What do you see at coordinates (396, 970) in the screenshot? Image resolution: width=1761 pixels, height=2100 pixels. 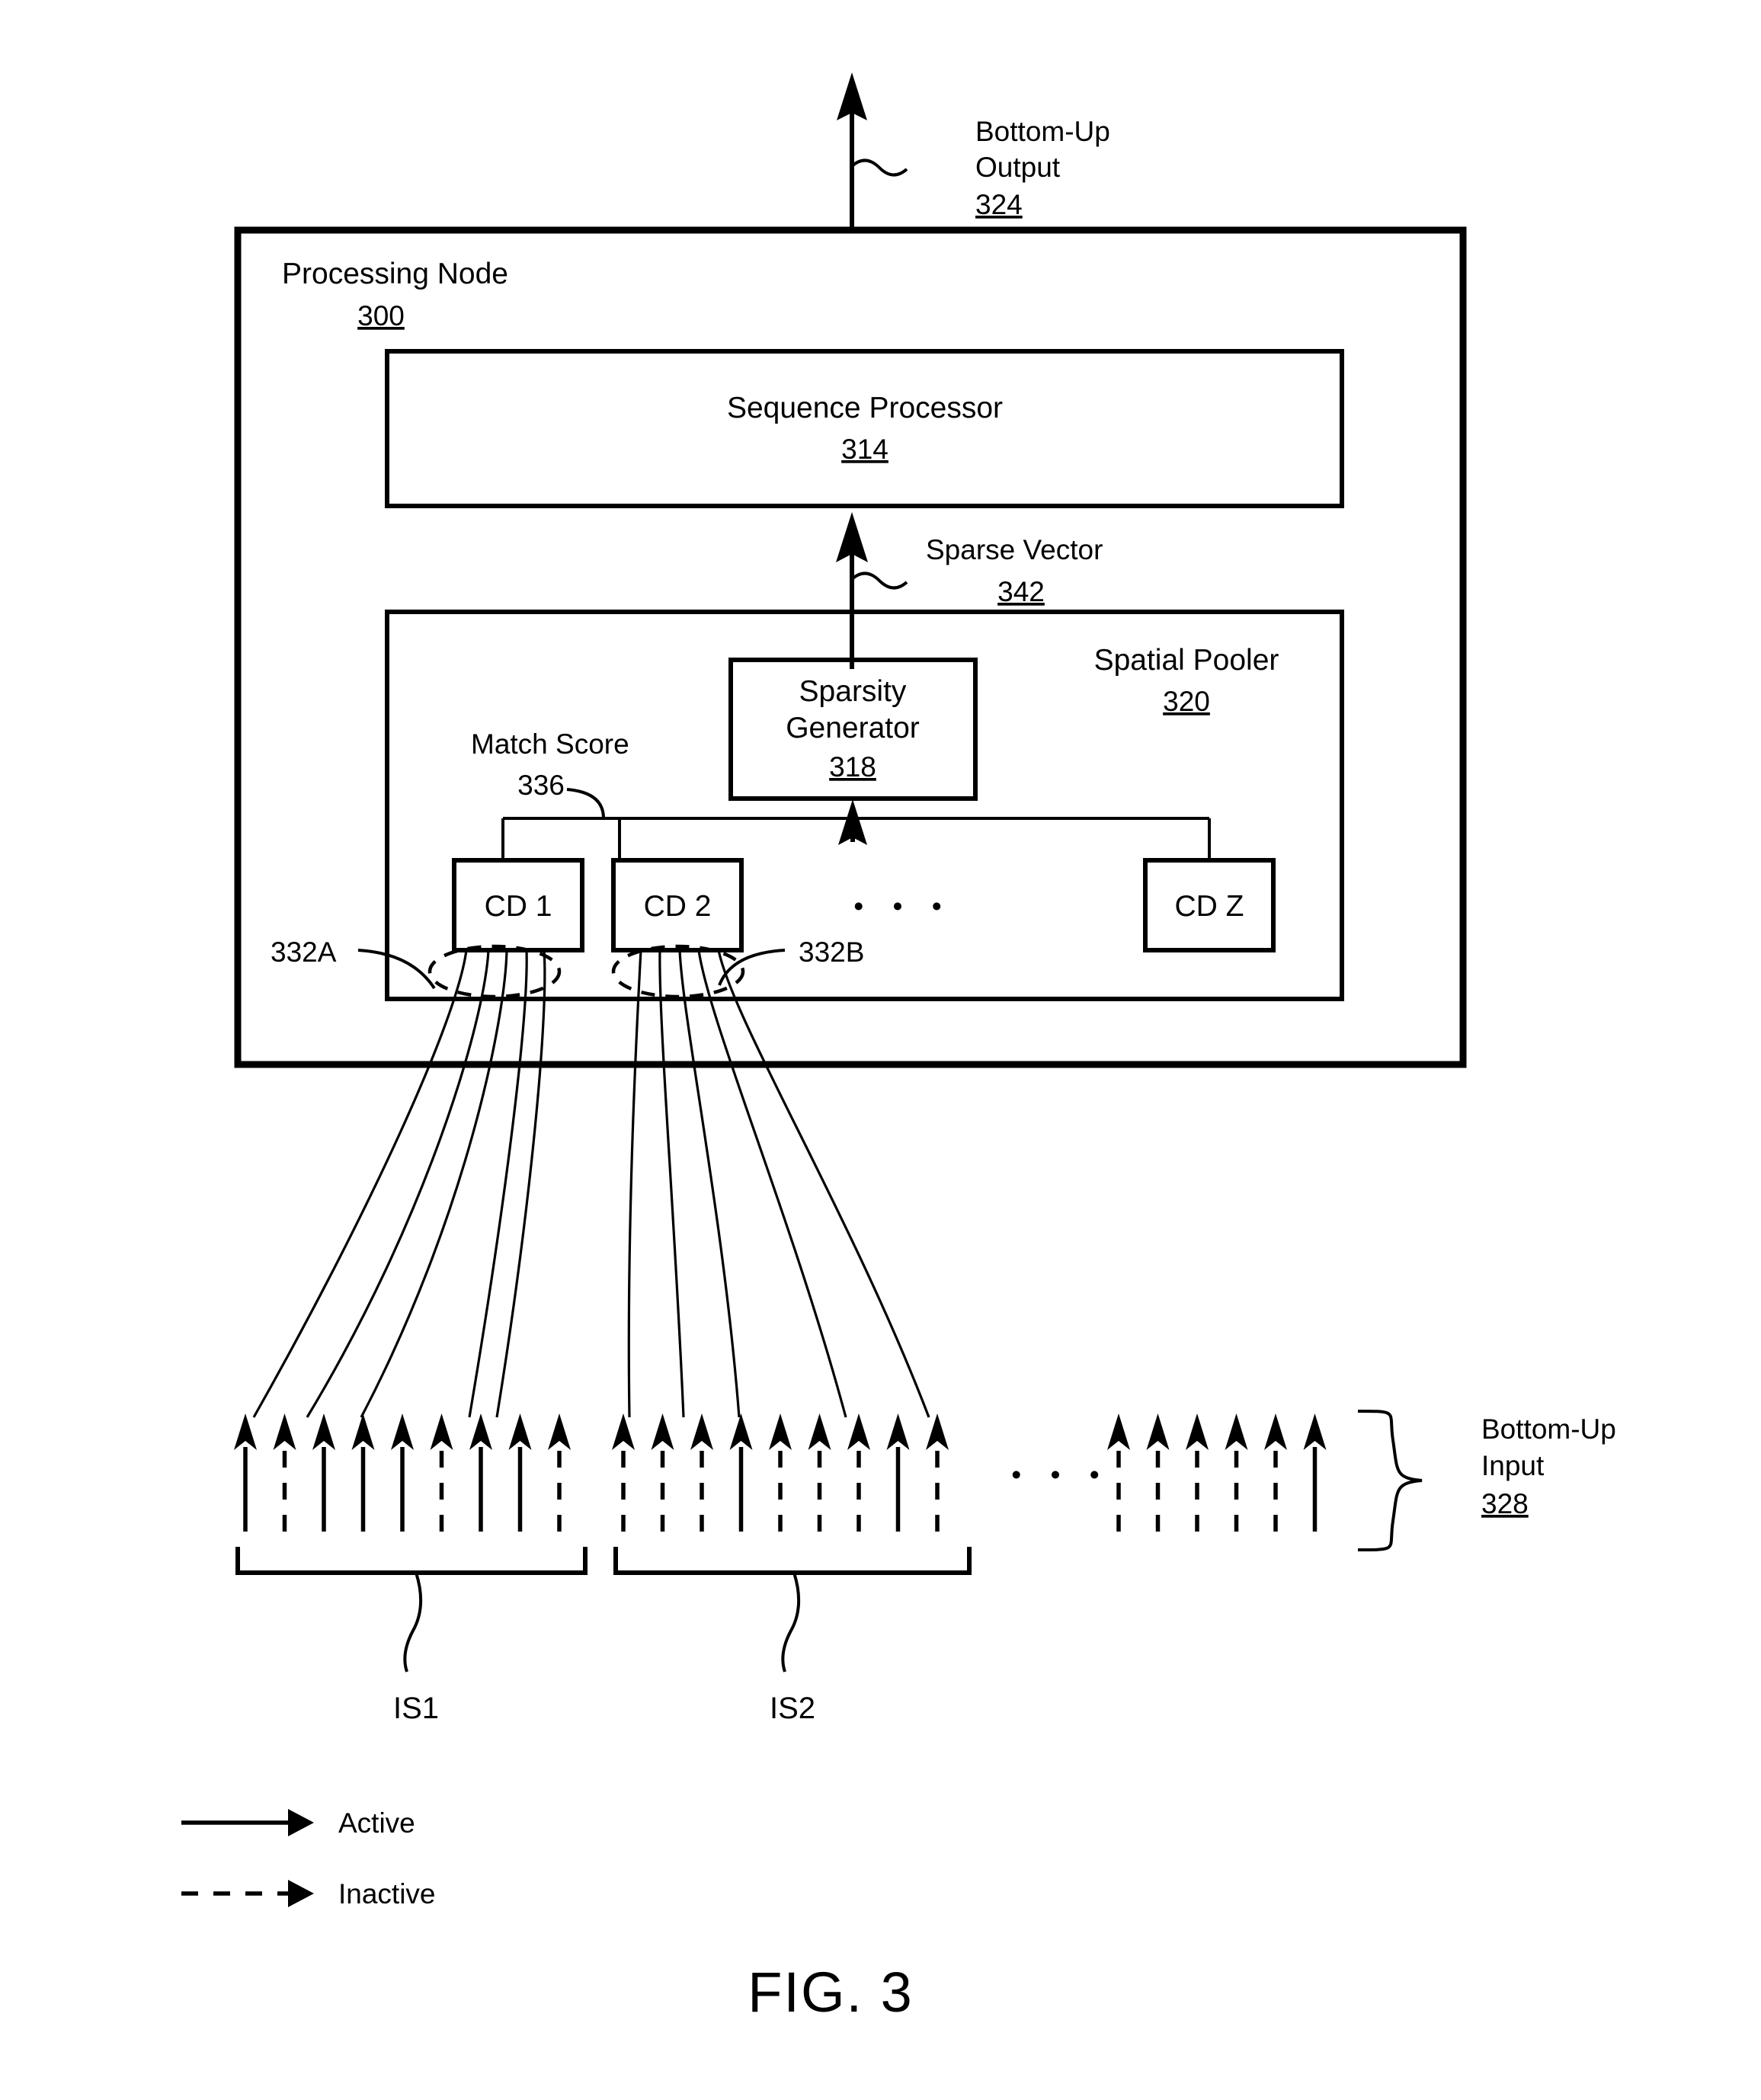 I see `leader-curve-332a` at bounding box center [396, 970].